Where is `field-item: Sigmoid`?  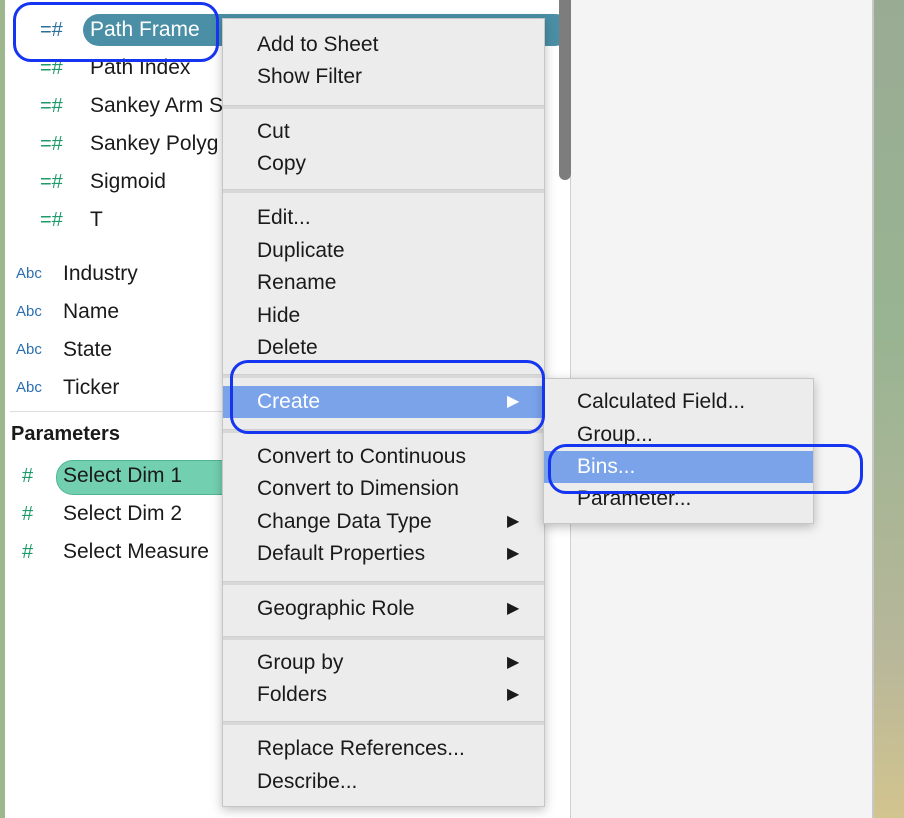 field-item: Sigmoid is located at coordinates (128, 182).